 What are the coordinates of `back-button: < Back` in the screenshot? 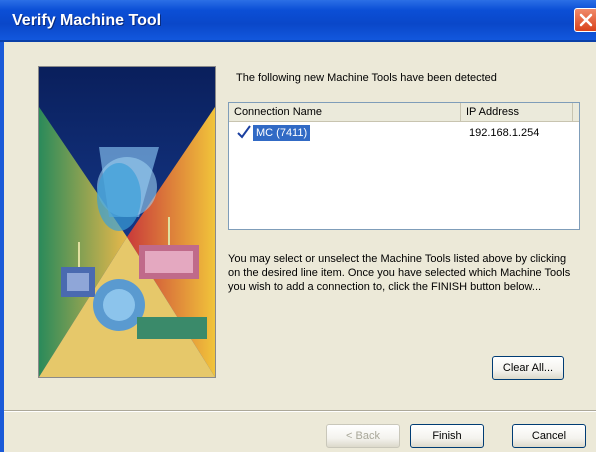 It's located at (363, 436).